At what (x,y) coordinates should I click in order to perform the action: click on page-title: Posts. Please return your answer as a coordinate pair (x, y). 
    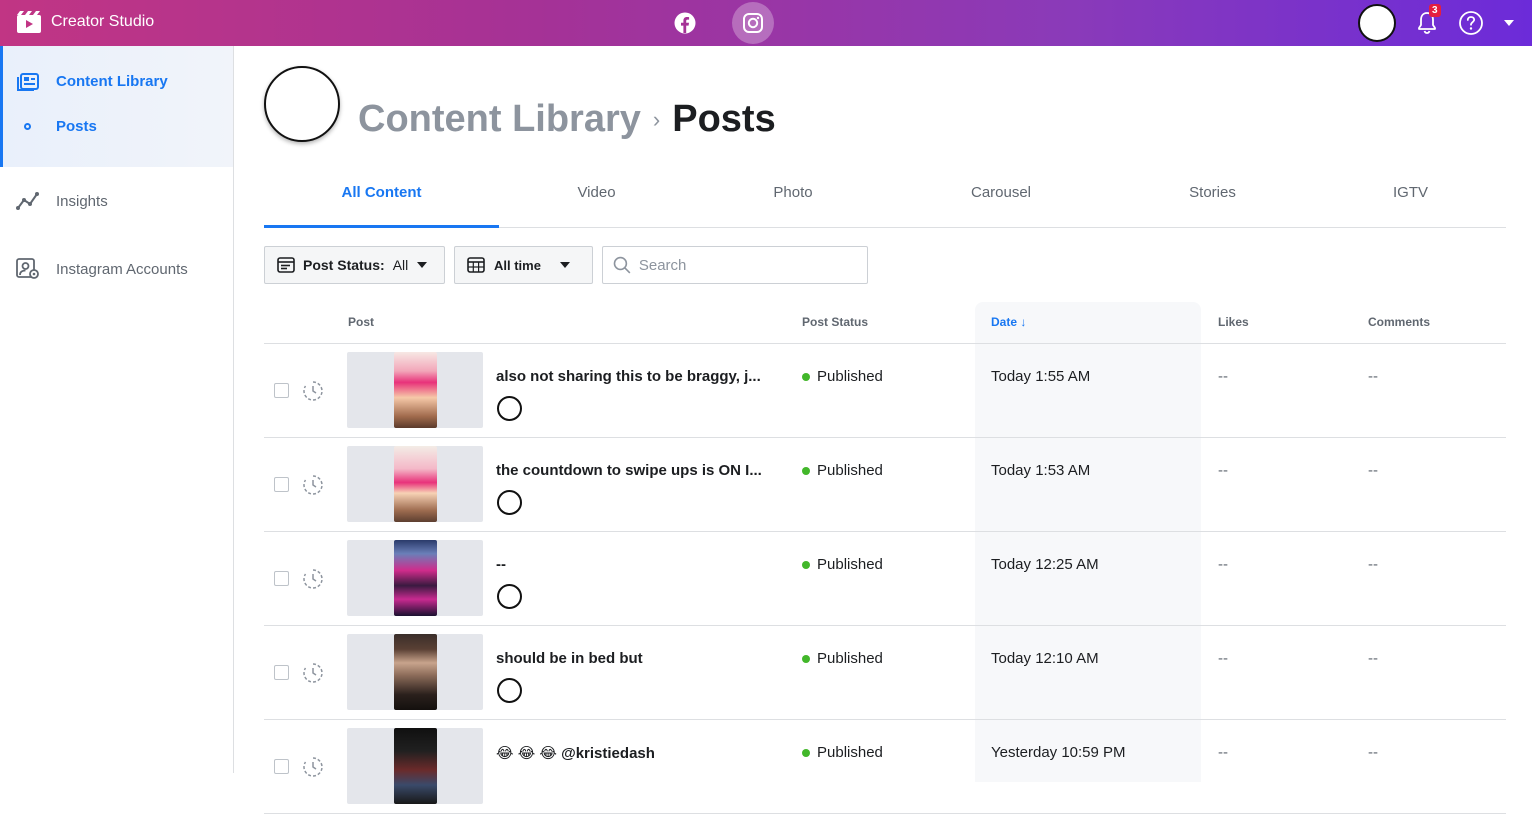
    Looking at the image, I should click on (724, 119).